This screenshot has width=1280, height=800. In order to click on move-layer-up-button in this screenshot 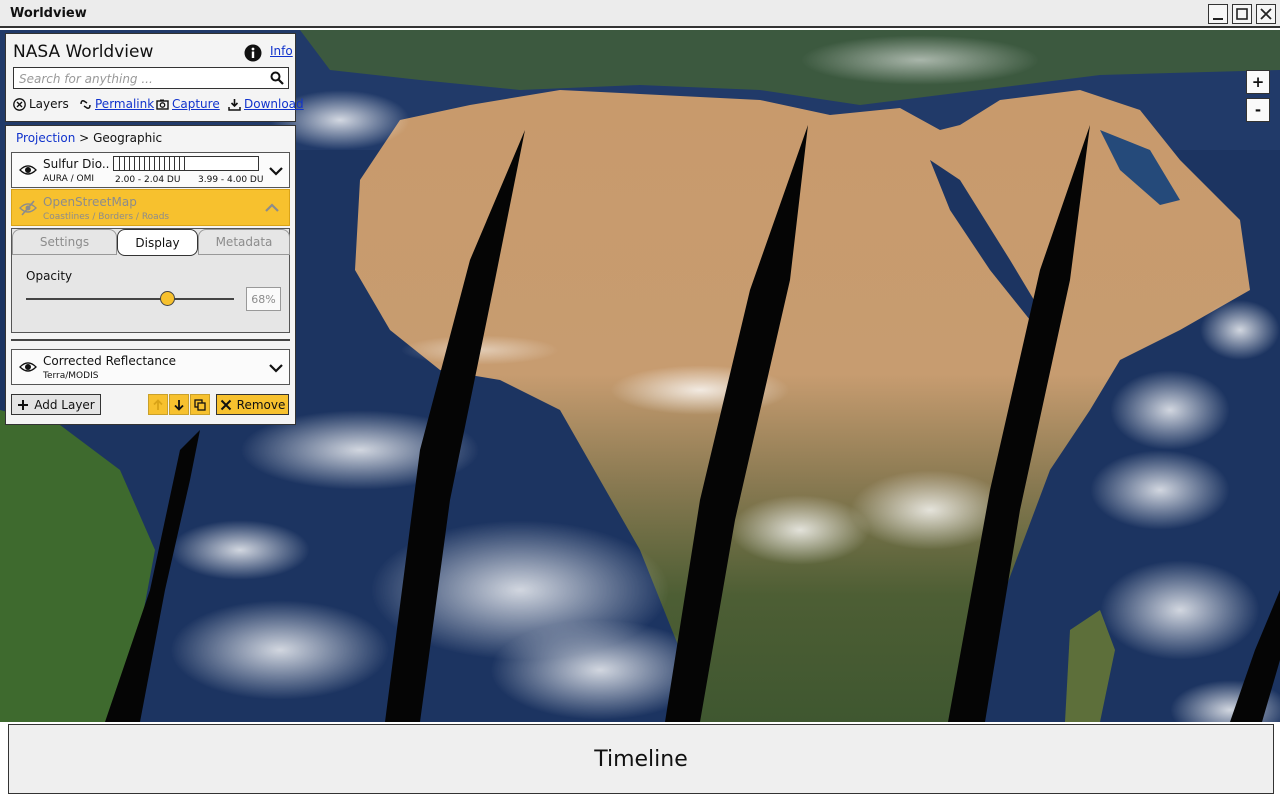, I will do `click(158, 404)`.